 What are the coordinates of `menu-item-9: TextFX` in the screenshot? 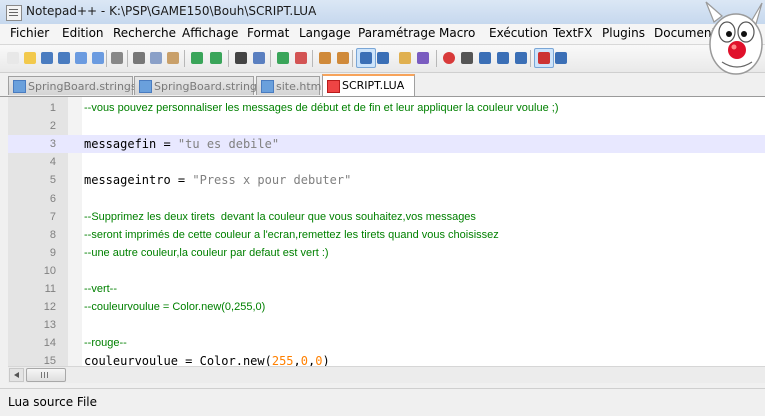 It's located at (572, 33).